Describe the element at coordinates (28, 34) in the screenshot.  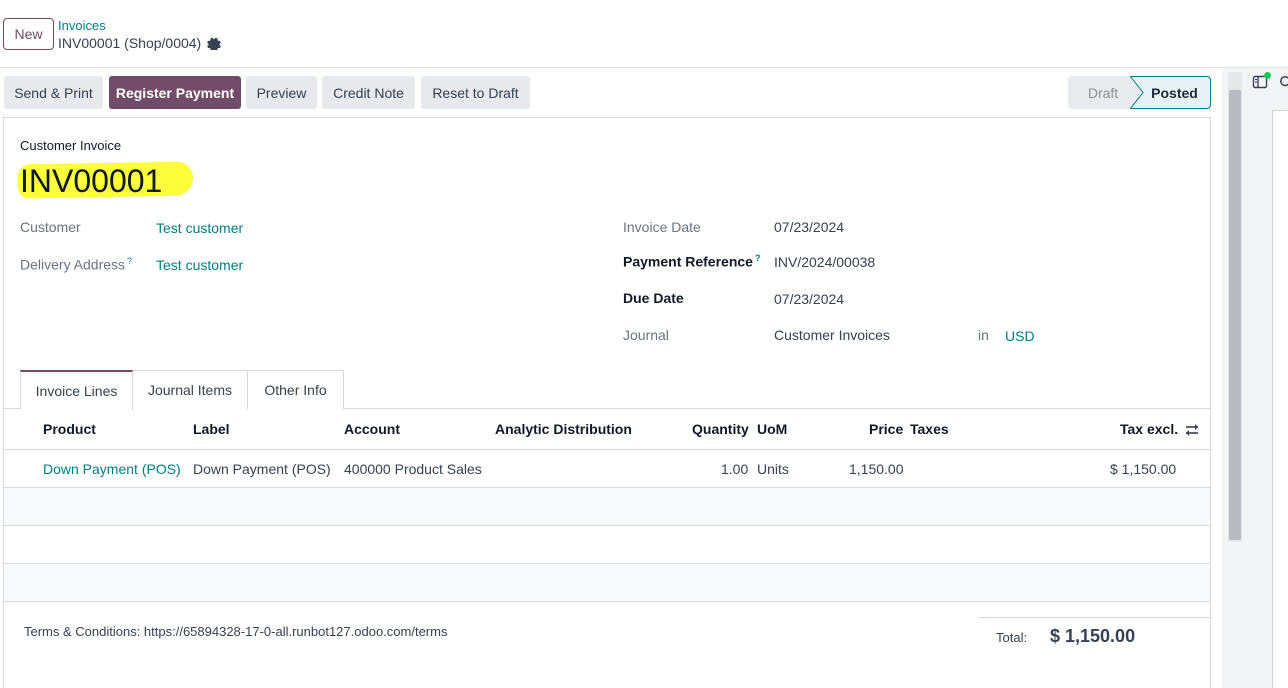
I see `new-button: New` at that location.